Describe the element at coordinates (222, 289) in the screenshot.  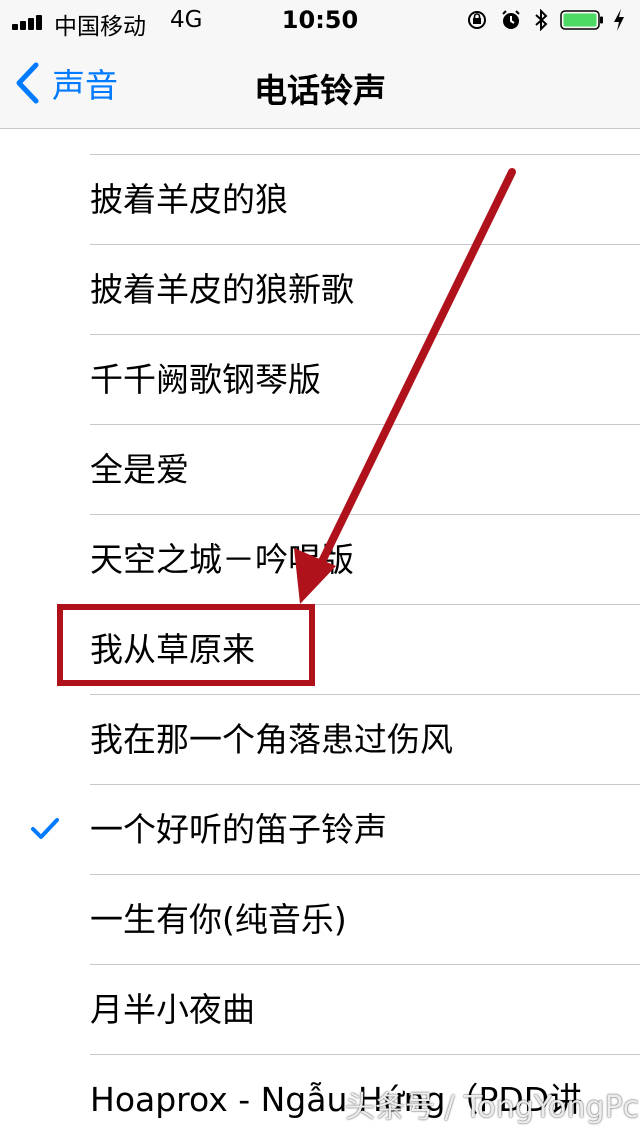
I see `ringtone-label: 披着羊皮的狼新歌` at that location.